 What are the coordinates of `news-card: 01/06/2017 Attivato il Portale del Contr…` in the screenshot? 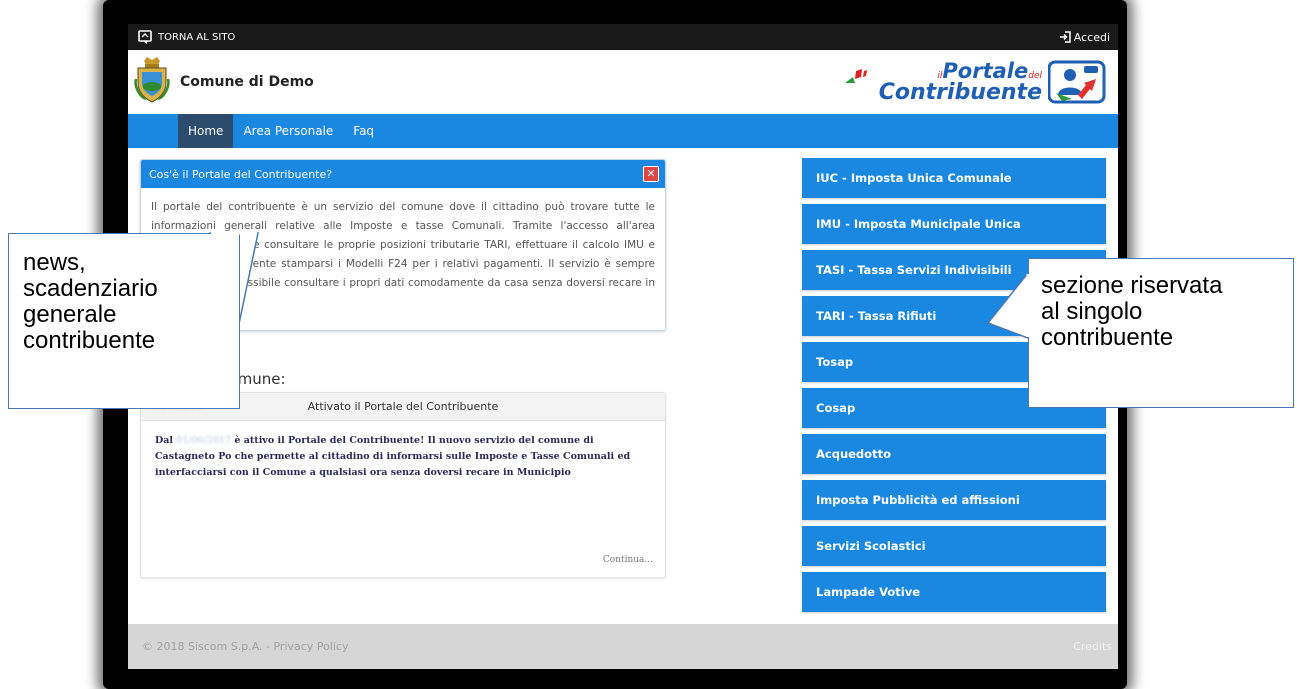 It's located at (403, 485).